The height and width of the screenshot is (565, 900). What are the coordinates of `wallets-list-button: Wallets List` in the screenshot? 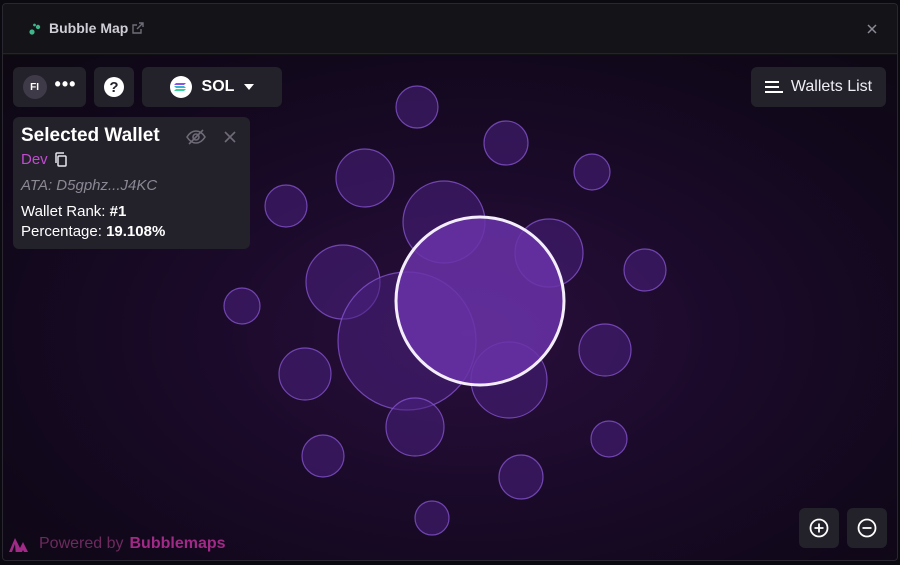 It's located at (818, 87).